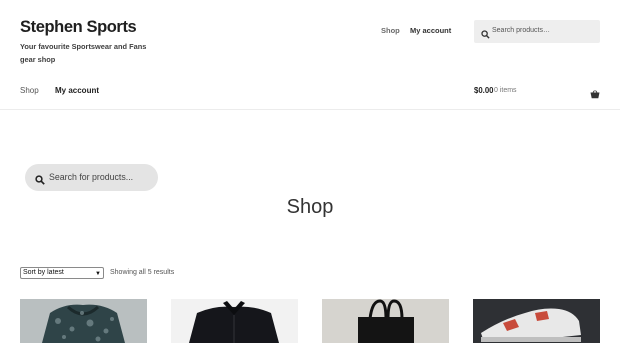 Image resolution: width=620 pixels, height=343 pixels. What do you see at coordinates (234, 321) in the screenshot?
I see `product-image-jacket` at bounding box center [234, 321].